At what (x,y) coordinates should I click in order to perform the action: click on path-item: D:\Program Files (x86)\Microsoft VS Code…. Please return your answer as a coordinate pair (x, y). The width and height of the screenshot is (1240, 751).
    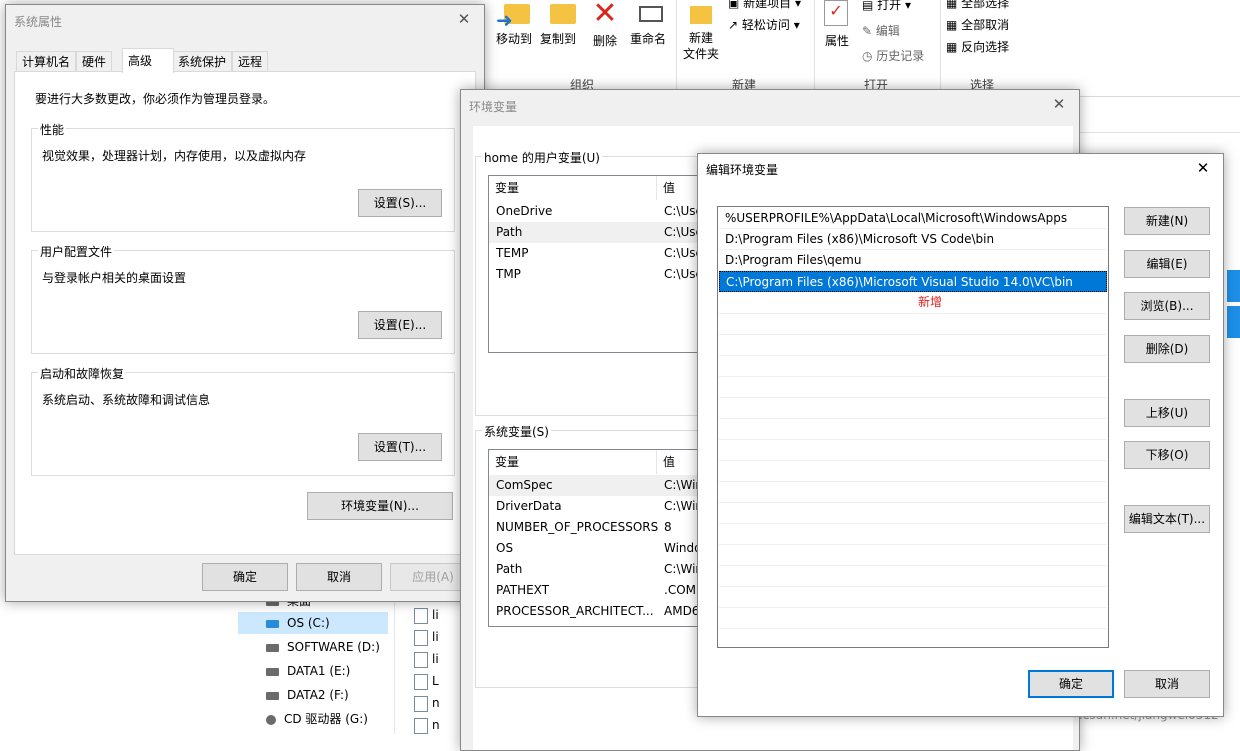
    Looking at the image, I should click on (913, 239).